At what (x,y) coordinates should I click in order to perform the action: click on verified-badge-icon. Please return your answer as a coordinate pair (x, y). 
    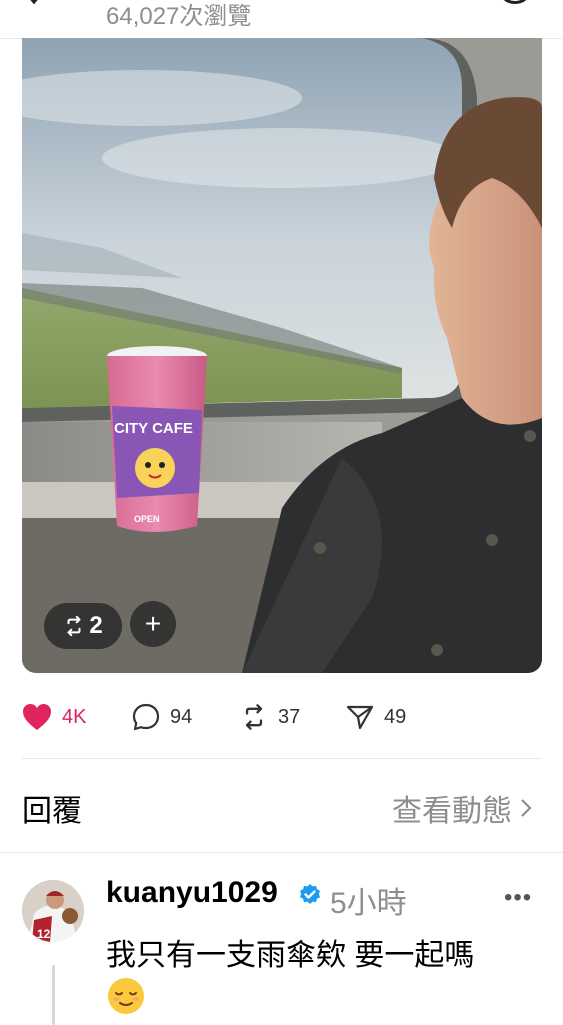
    Looking at the image, I should click on (310, 894).